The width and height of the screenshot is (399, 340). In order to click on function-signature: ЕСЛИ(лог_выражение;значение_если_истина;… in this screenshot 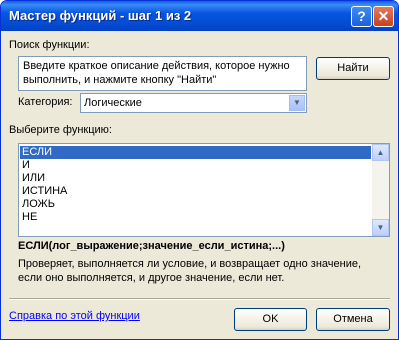, I will do `click(151, 246)`.